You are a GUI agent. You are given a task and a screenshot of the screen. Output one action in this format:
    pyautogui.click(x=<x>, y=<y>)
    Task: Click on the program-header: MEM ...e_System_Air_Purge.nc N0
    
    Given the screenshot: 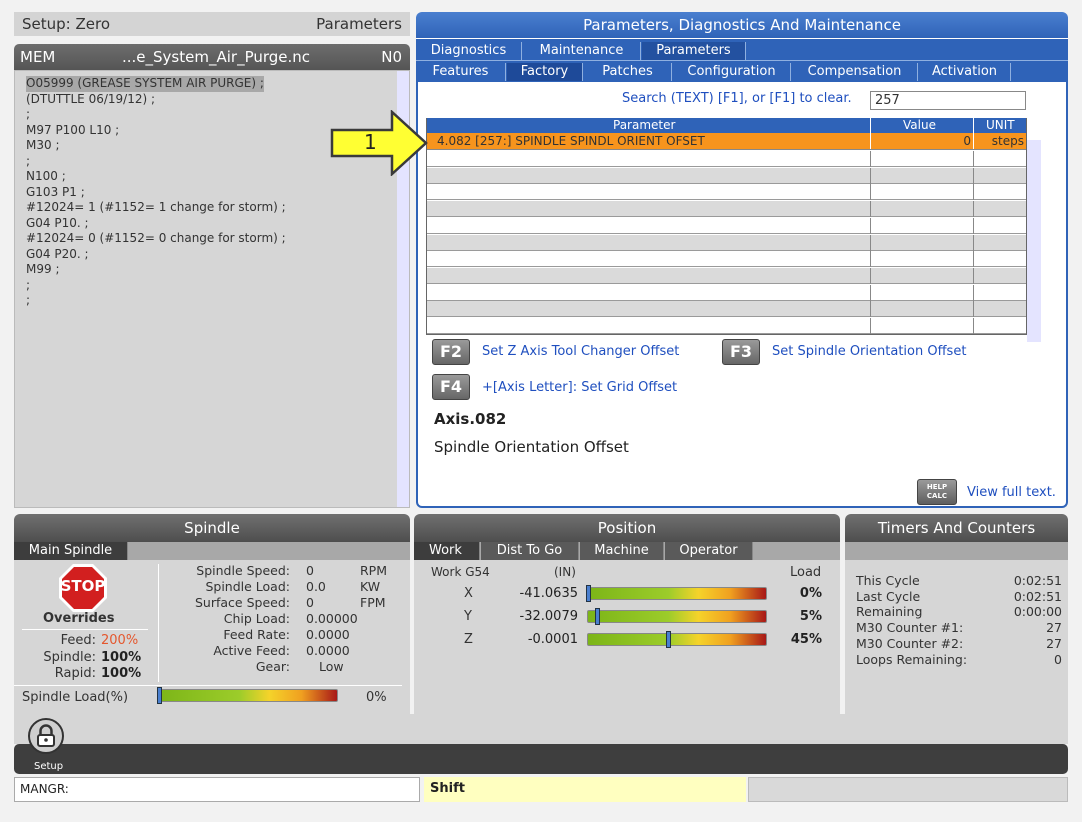 What is the action you would take?
    pyautogui.click(x=212, y=57)
    